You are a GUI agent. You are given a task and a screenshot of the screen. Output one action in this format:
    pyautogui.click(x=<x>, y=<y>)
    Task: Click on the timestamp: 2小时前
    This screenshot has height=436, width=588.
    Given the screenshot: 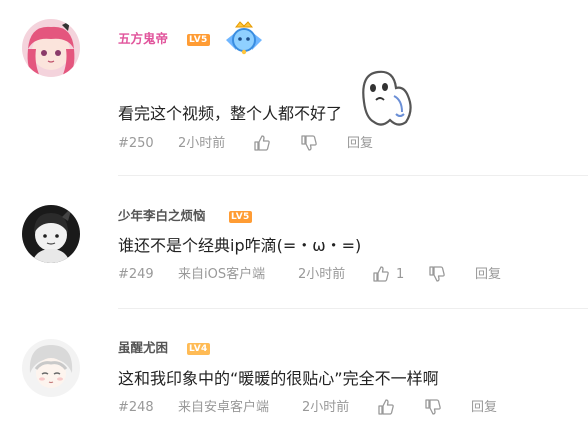 What is the action you would take?
    pyautogui.click(x=326, y=407)
    